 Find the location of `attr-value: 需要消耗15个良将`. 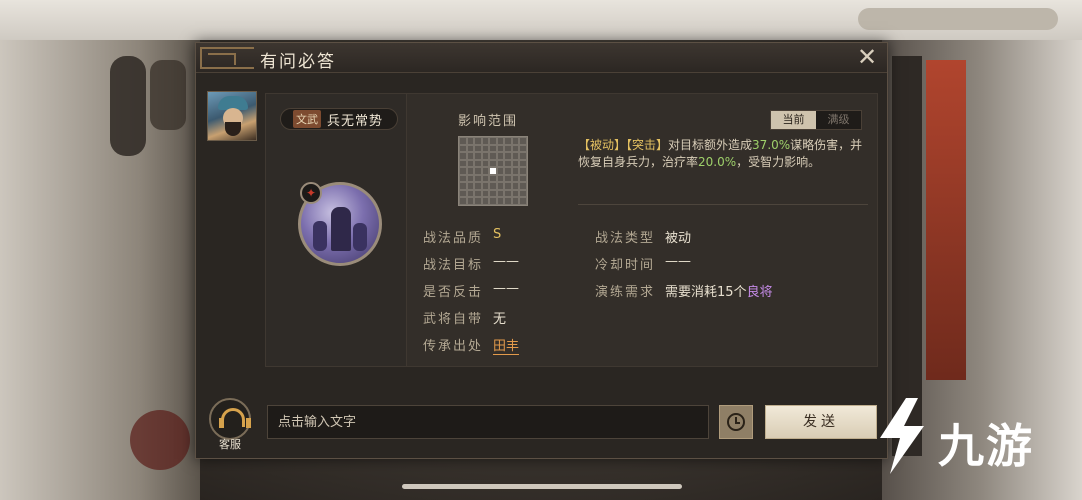

attr-value: 需要消耗15个良将 is located at coordinates (719, 290).